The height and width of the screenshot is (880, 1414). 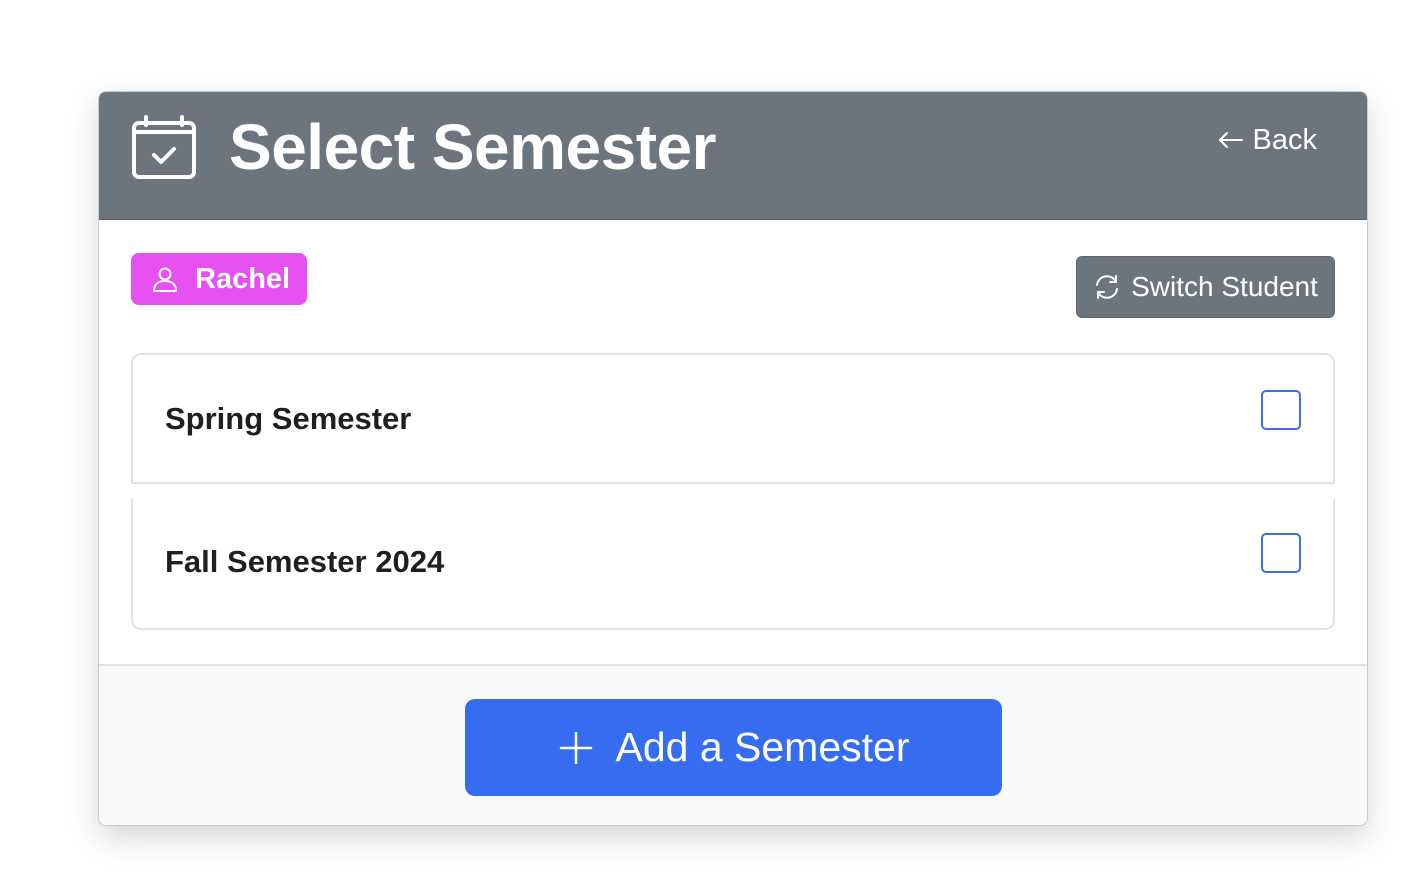 I want to click on add-semester-label: Add a Semester, so click(x=762, y=747).